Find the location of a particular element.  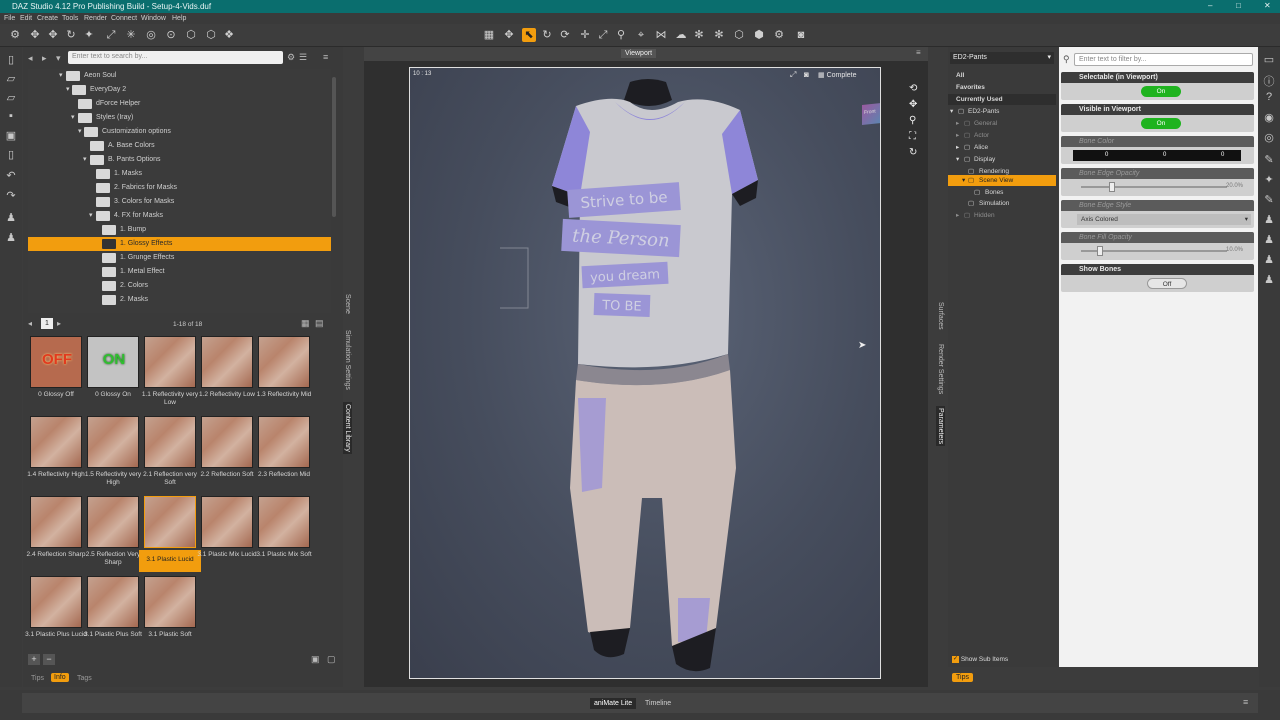

thumb-item: 1.4 Reflectivity High is located at coordinates (56, 455).